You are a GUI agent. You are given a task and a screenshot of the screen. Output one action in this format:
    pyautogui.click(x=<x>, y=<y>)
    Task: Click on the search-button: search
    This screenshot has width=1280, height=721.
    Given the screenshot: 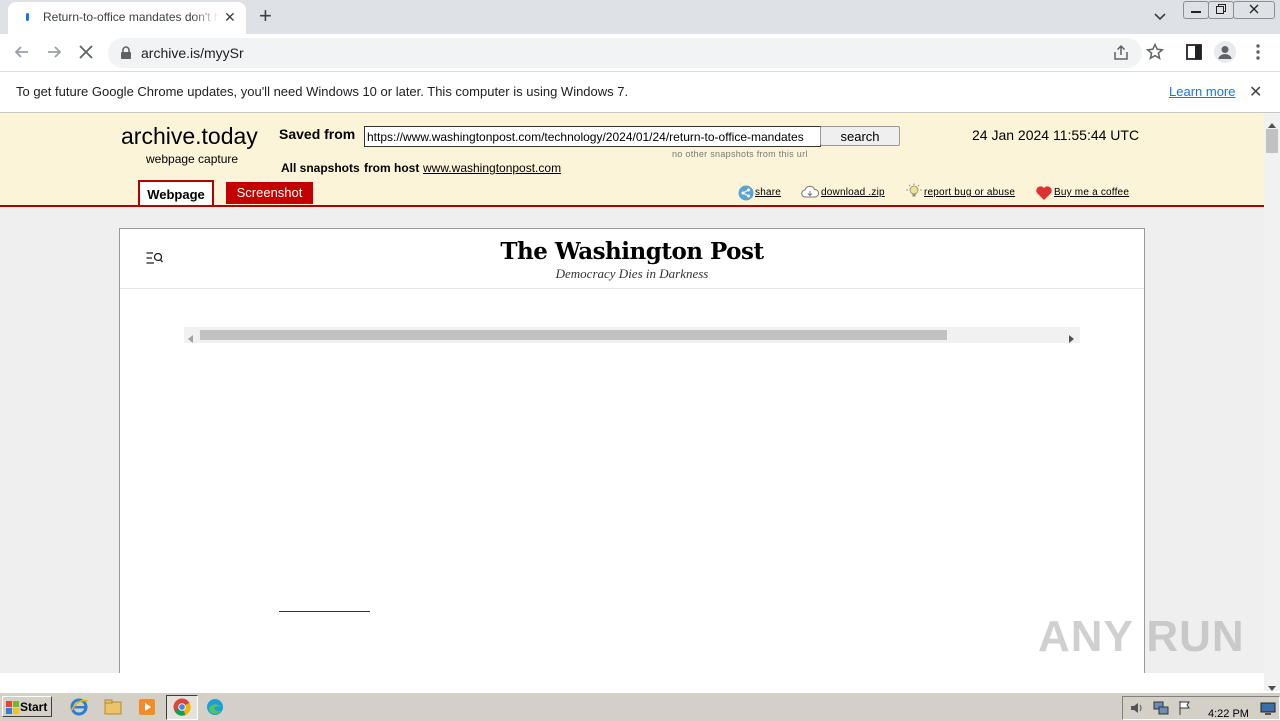 What is the action you would take?
    pyautogui.click(x=860, y=136)
    